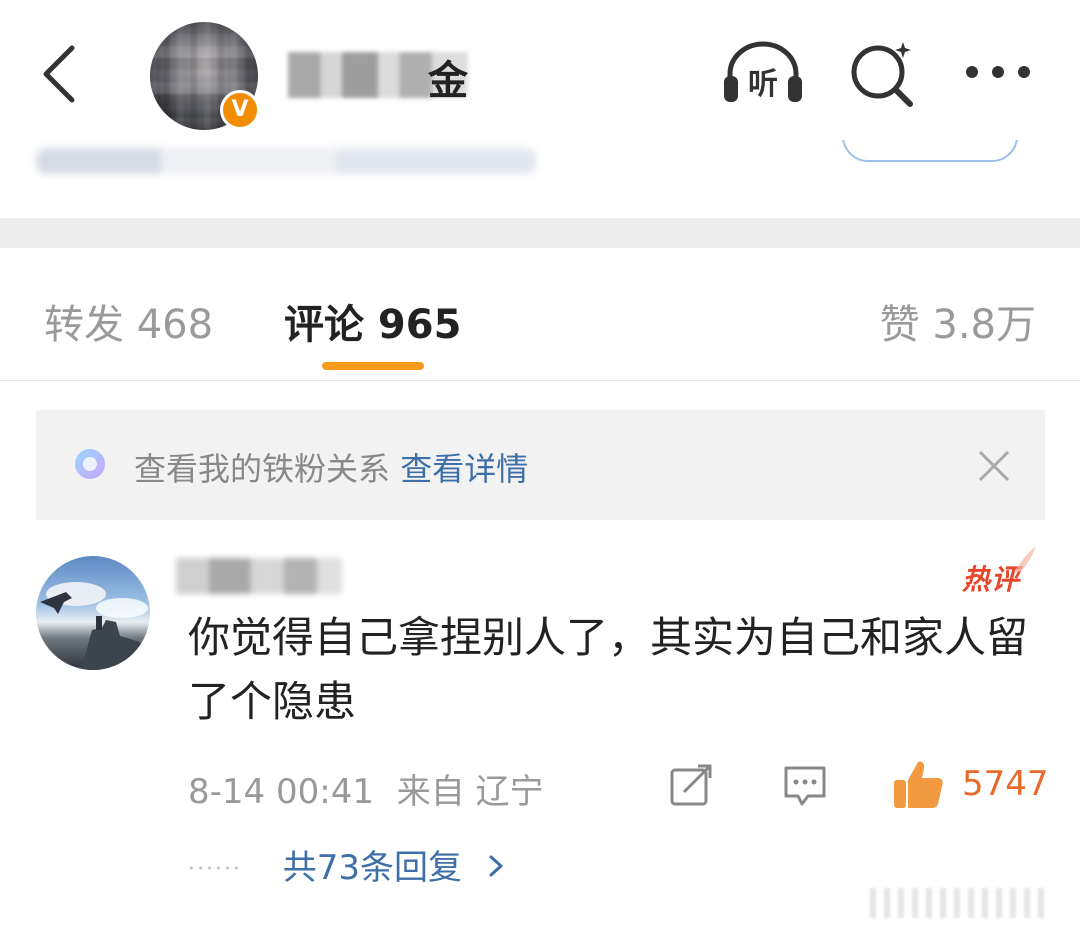  I want to click on sparkle-icon, so click(90, 464).